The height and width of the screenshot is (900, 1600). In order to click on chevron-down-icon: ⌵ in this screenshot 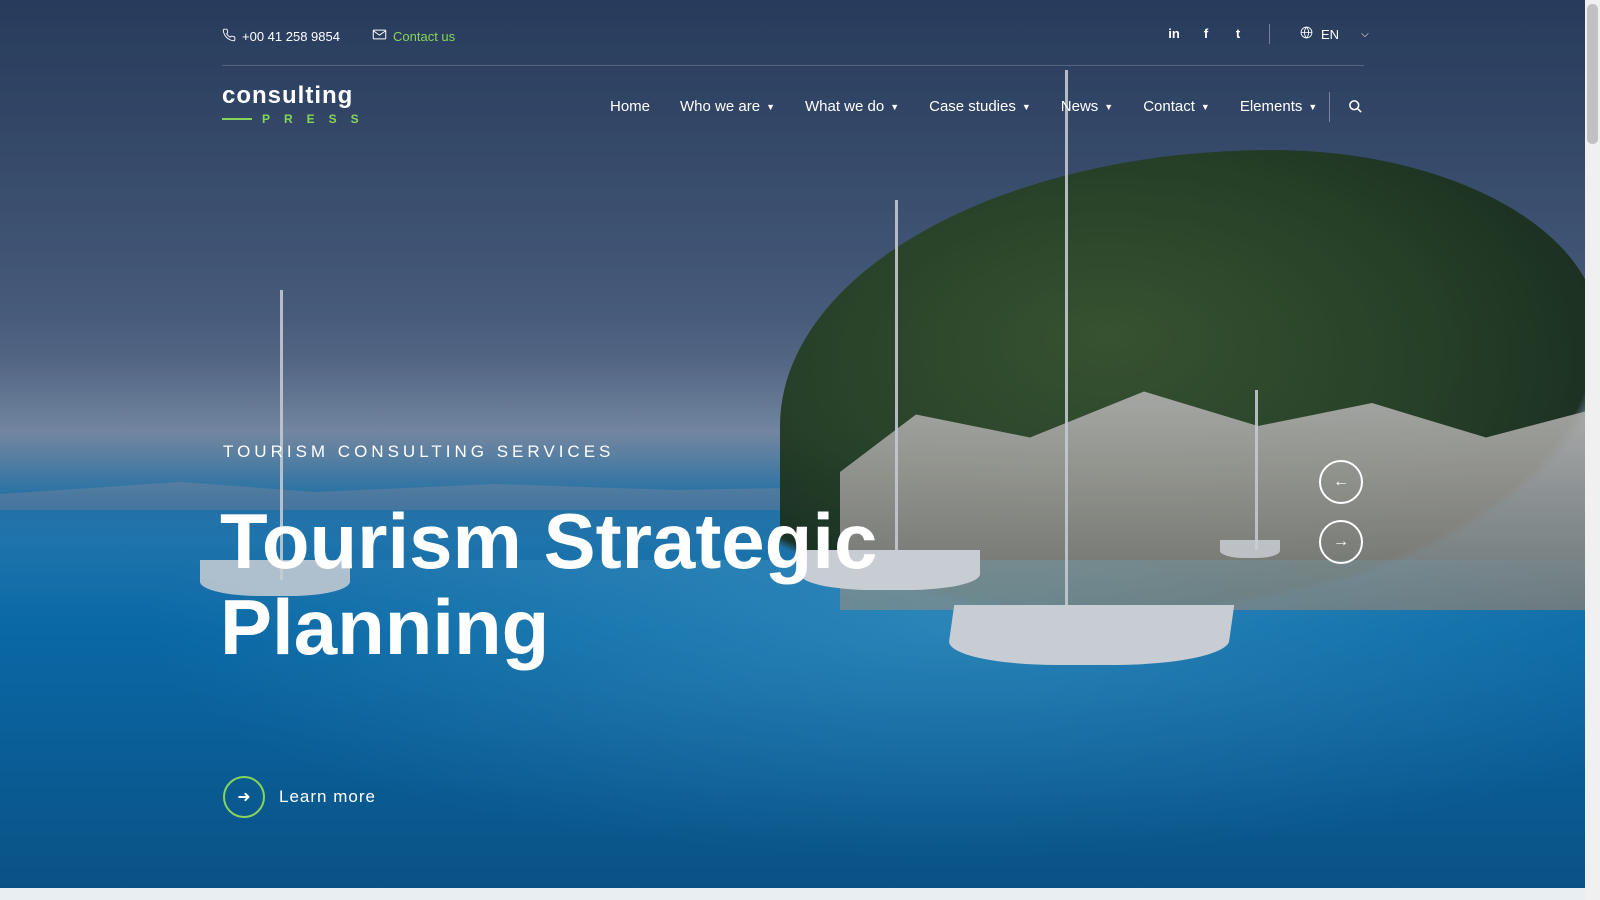, I will do `click(1365, 34)`.